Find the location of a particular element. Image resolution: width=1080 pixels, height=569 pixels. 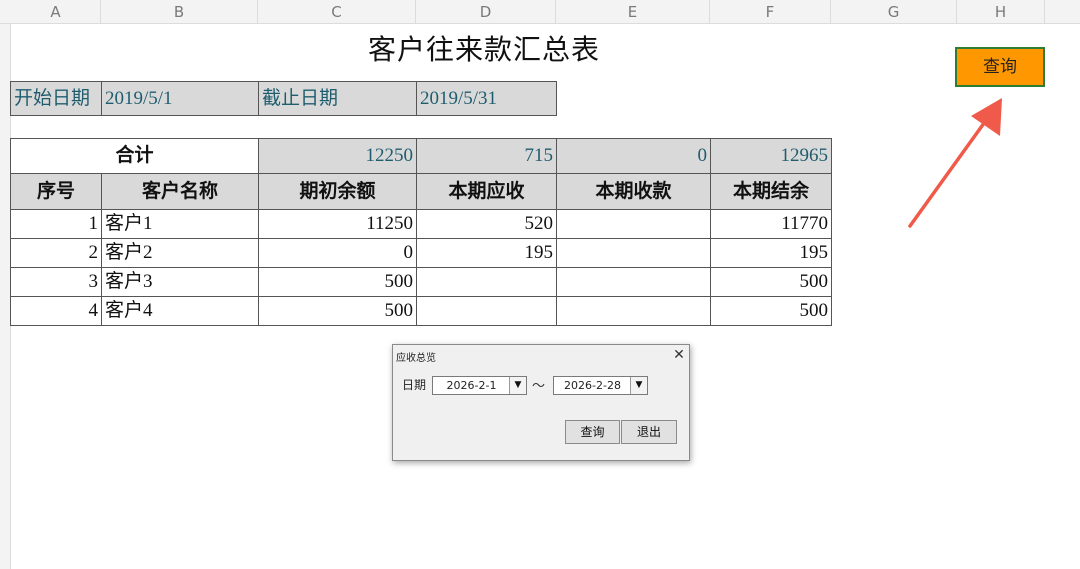

row-4-closing: 500 is located at coordinates (771, 311).